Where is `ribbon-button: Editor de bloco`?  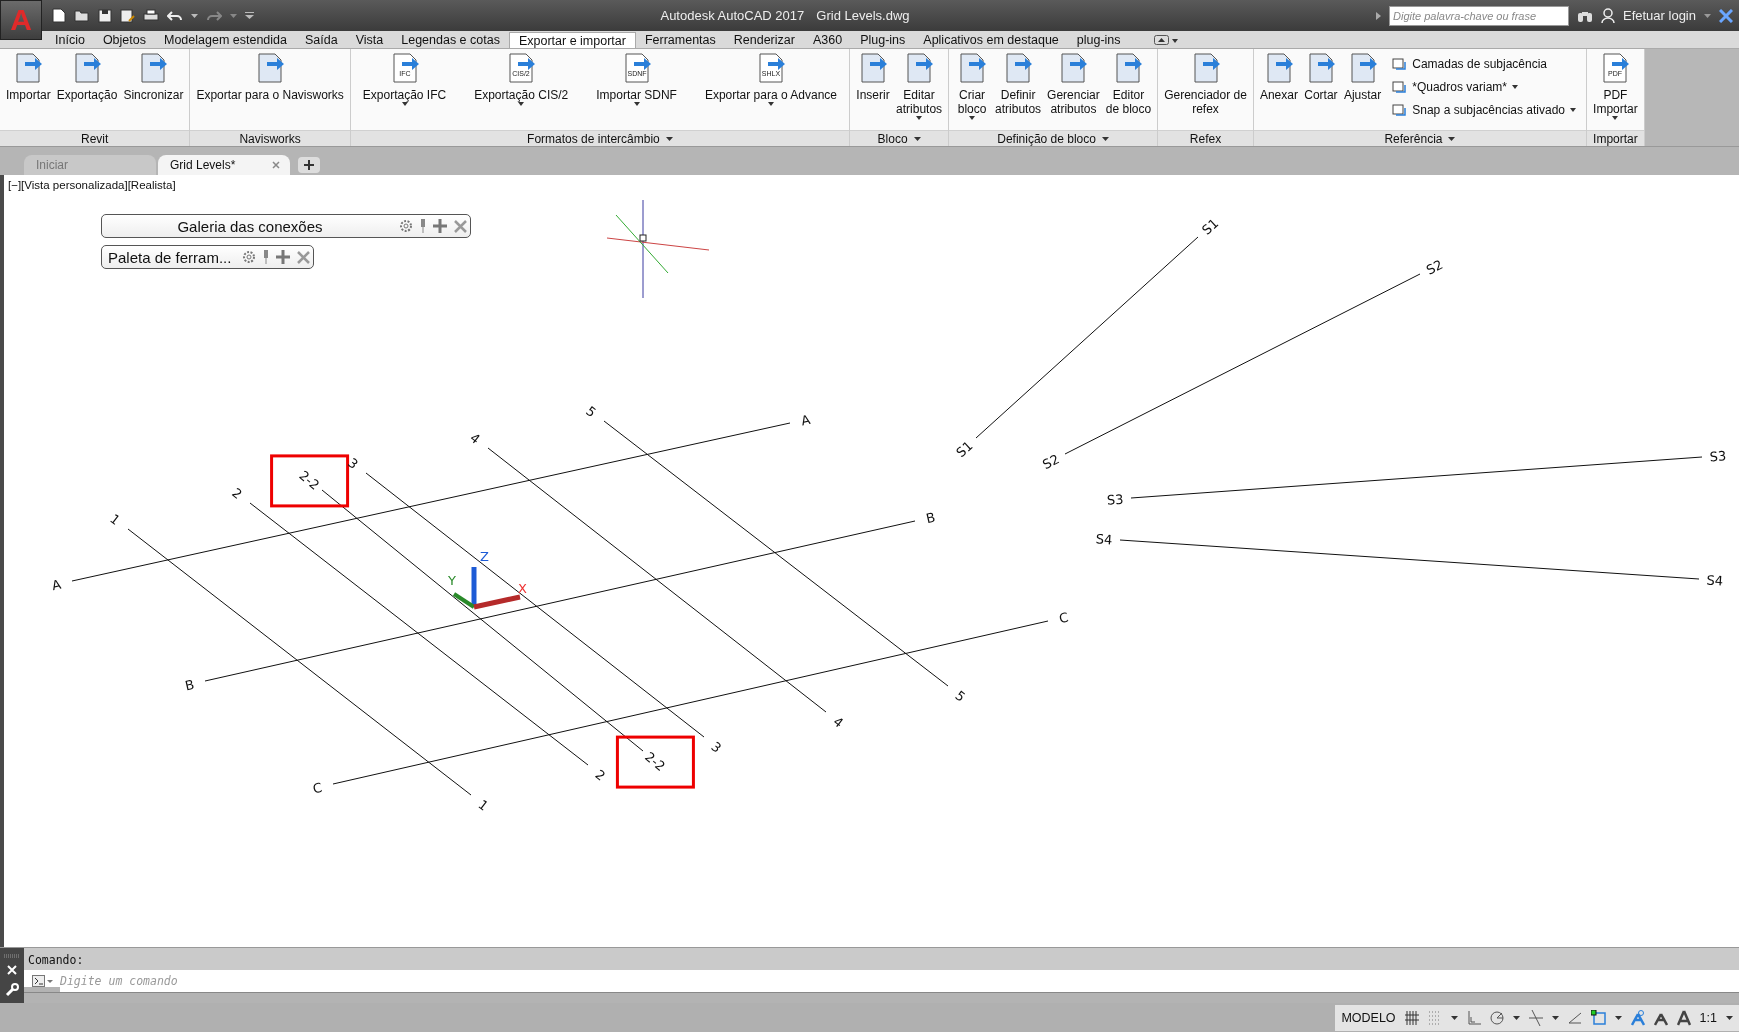
ribbon-button: Editor de bloco is located at coordinates (1128, 84).